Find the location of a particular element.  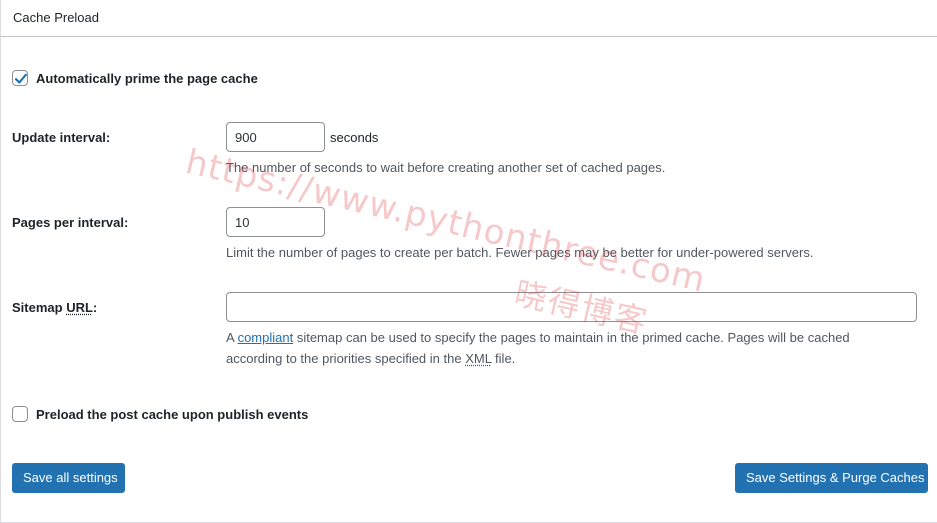

sitemap-desc-a: A is located at coordinates (232, 337).